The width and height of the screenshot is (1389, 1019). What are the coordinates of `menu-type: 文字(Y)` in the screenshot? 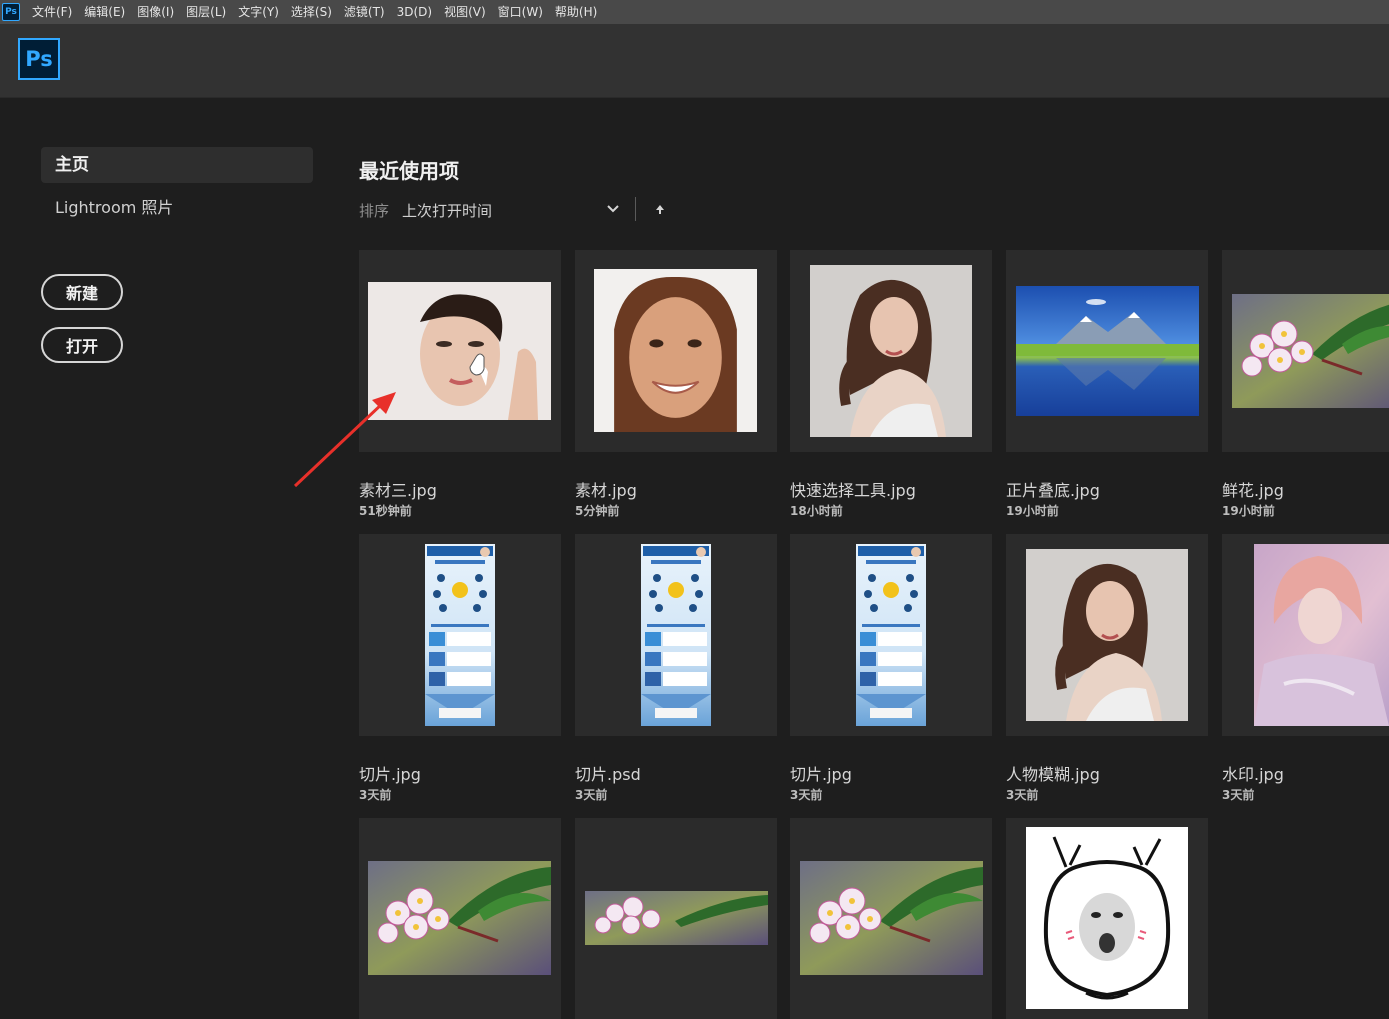 It's located at (258, 12).